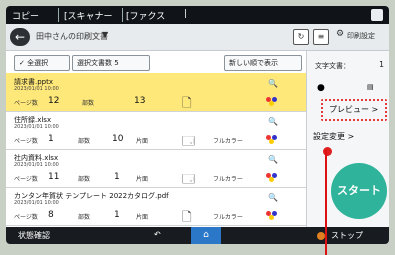 This screenshot has width=395, height=255. What do you see at coordinates (34, 235) in the screenshot?
I see `status-check-button: 状態確認` at bounding box center [34, 235].